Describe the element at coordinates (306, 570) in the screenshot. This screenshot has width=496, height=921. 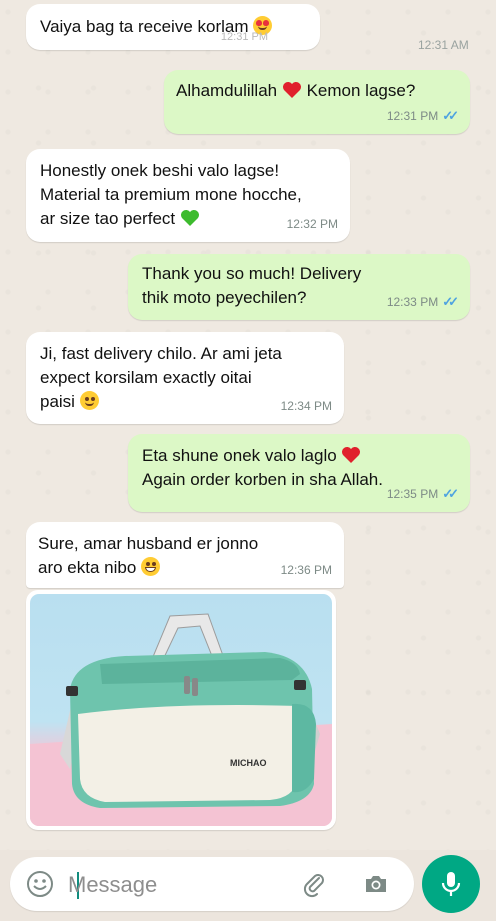
I see `message-time: 12:36 PM` at that location.